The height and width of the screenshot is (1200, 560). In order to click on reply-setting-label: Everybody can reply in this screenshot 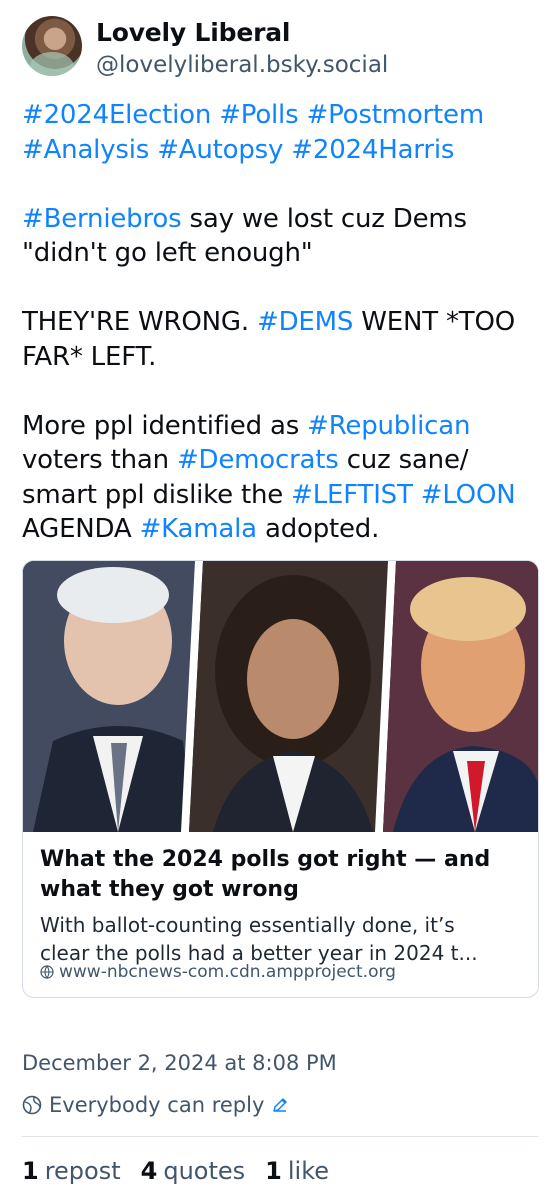, I will do `click(157, 1105)`.